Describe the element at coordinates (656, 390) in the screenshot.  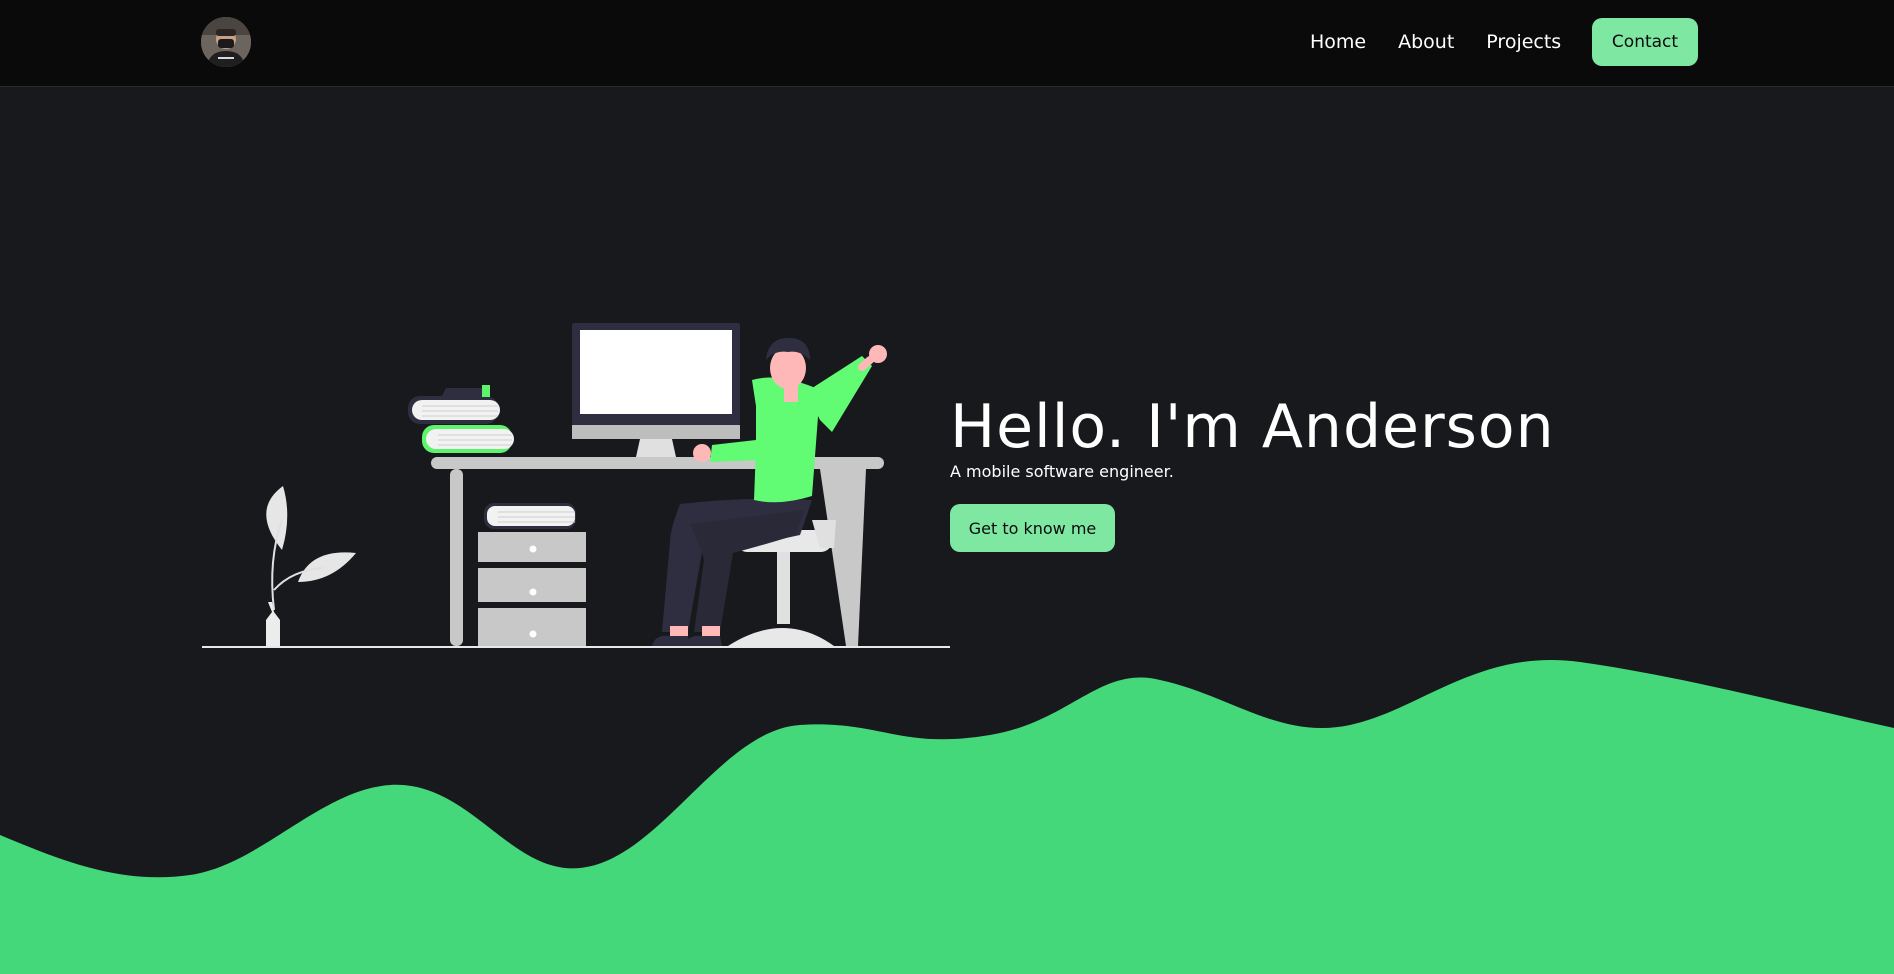
I see `monitor-icon` at that location.